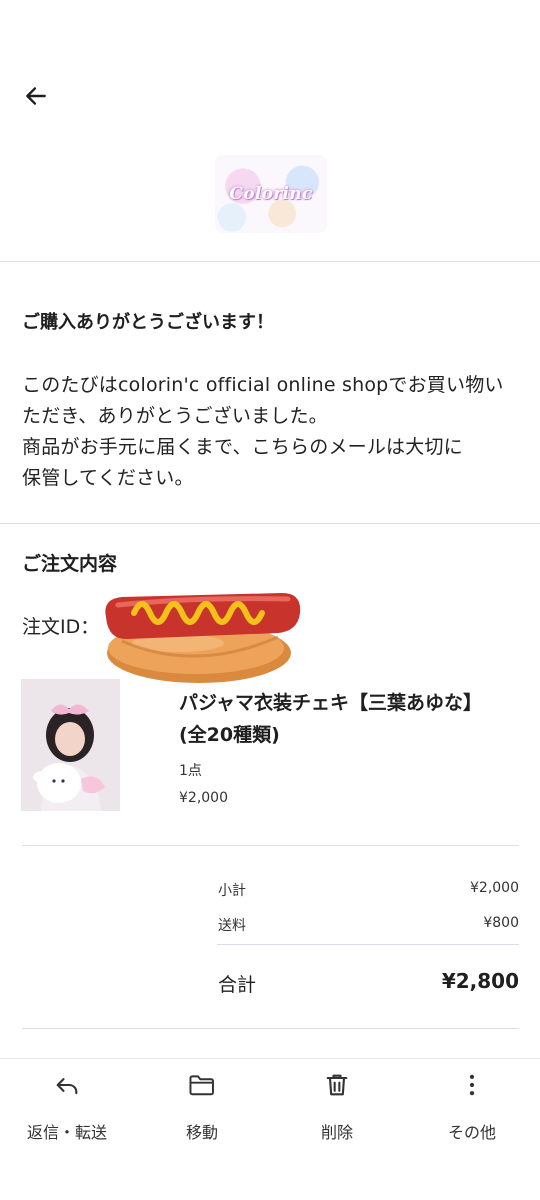 The image size is (540, 1200). What do you see at coordinates (175, 416) in the screenshot?
I see `message-line: ただき、ありがとうございました。` at bounding box center [175, 416].